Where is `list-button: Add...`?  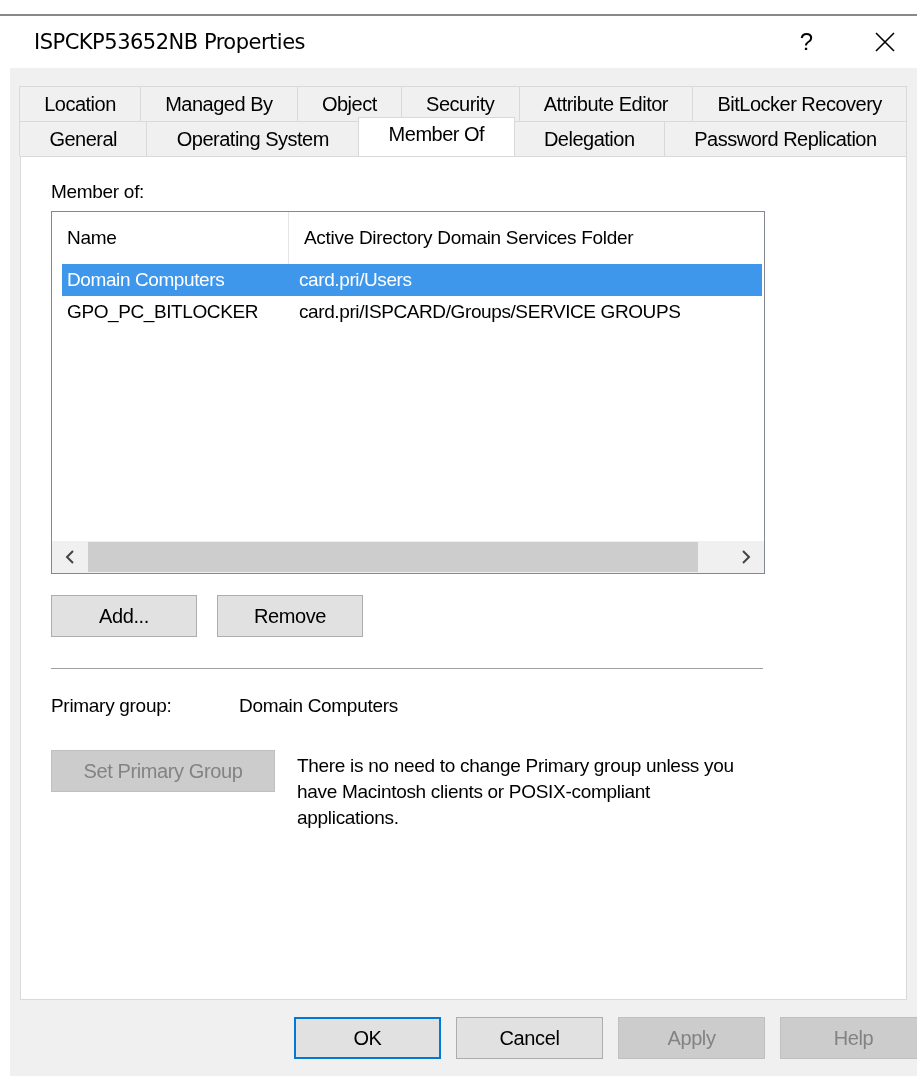
list-button: Add... is located at coordinates (124, 616).